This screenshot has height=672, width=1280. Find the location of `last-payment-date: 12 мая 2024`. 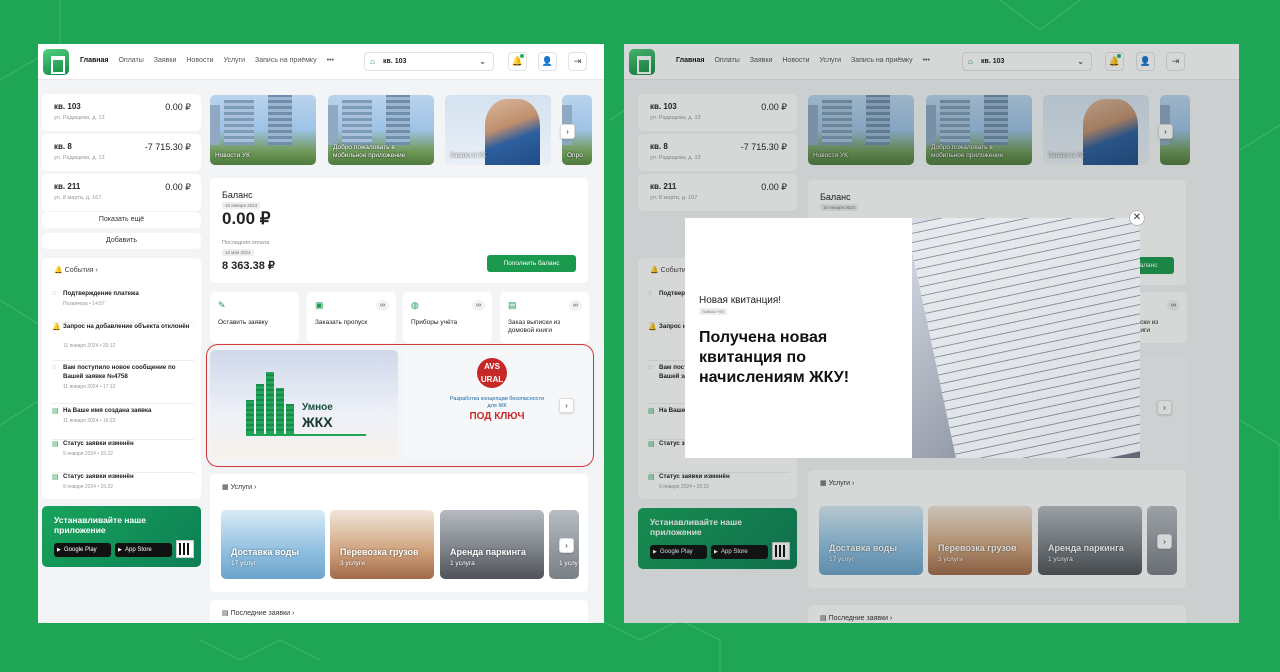

last-payment-date: 12 мая 2024 is located at coordinates (238, 252).